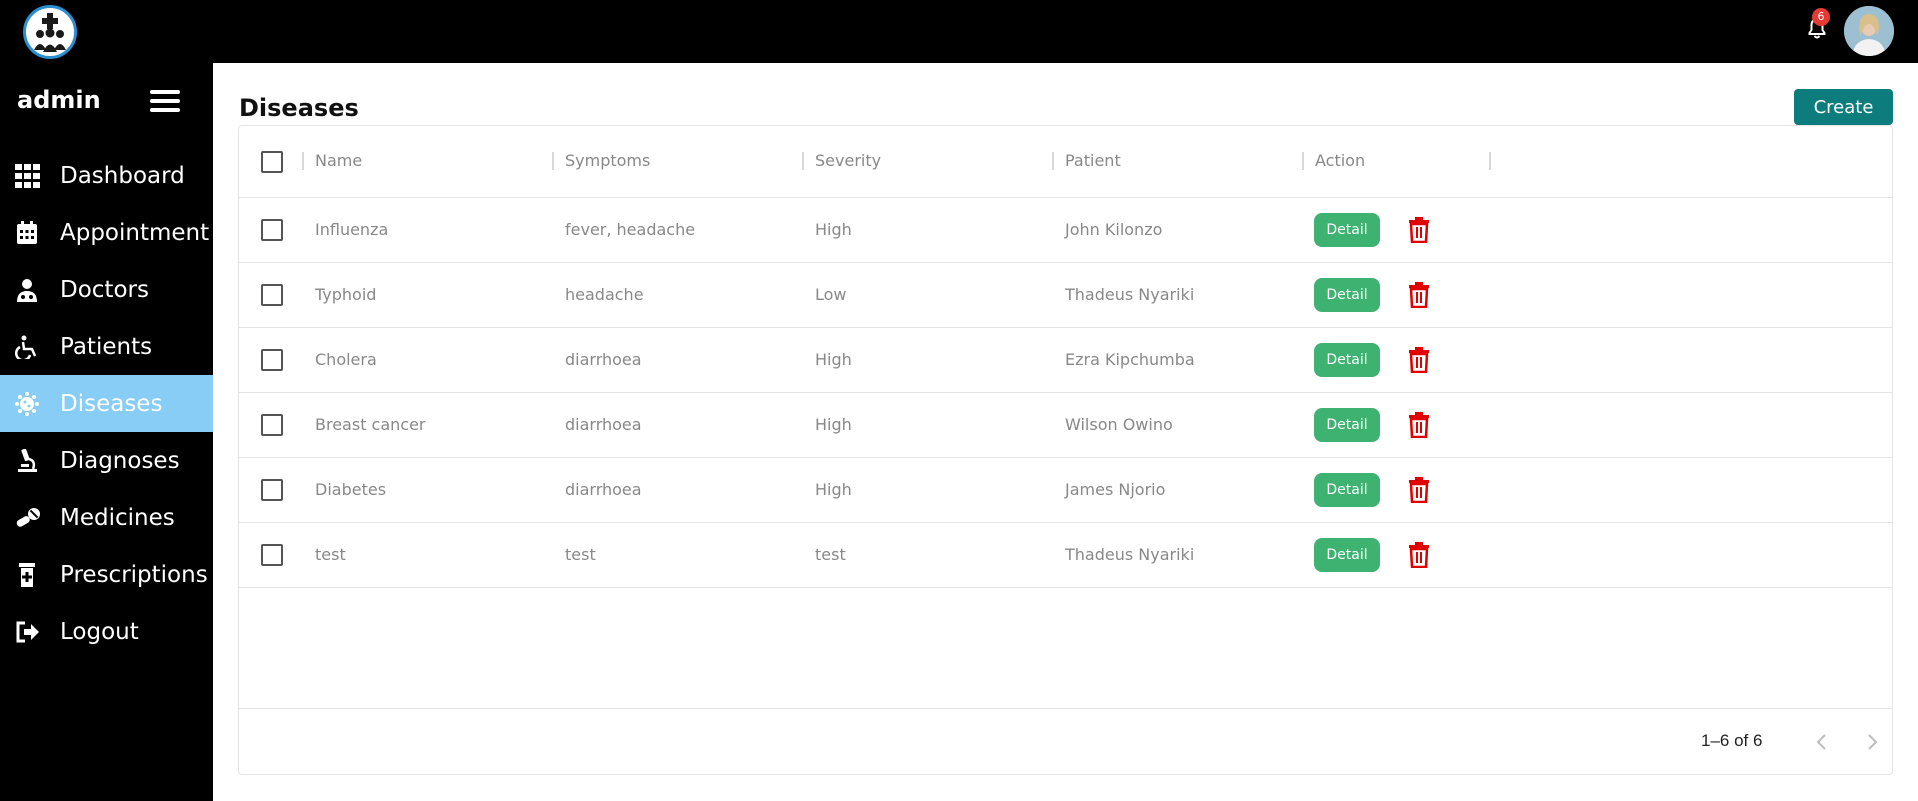 The image size is (1918, 801). I want to click on pills-icon, so click(28, 517).